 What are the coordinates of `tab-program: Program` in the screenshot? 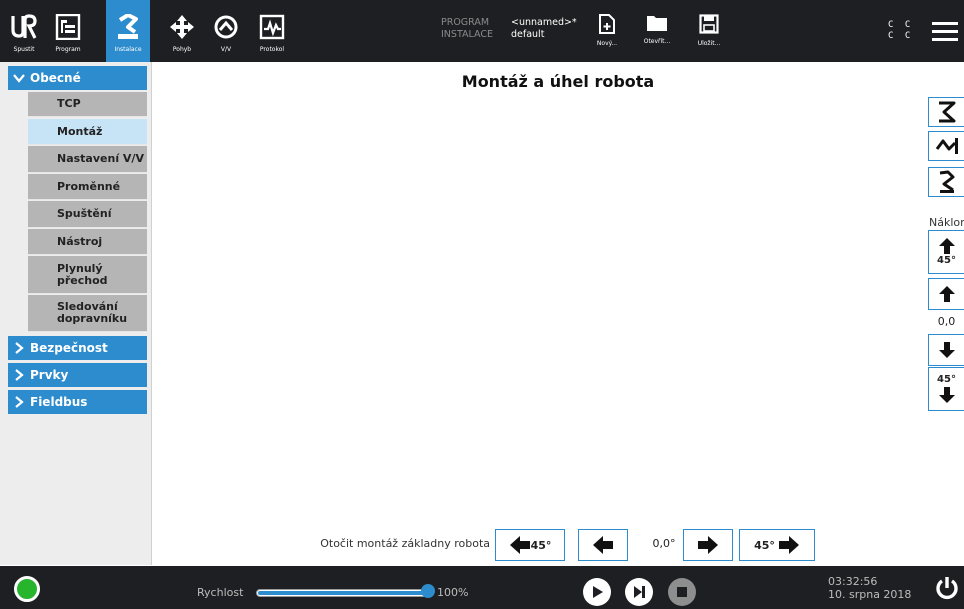 It's located at (68, 31).